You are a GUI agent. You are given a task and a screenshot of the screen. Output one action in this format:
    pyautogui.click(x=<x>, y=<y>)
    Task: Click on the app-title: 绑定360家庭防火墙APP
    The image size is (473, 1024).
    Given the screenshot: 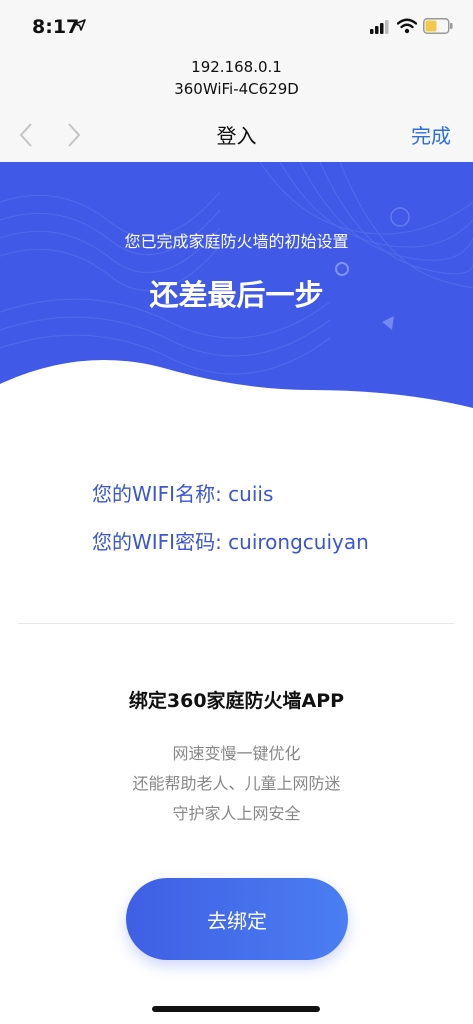 What is the action you would take?
    pyautogui.click(x=236, y=701)
    